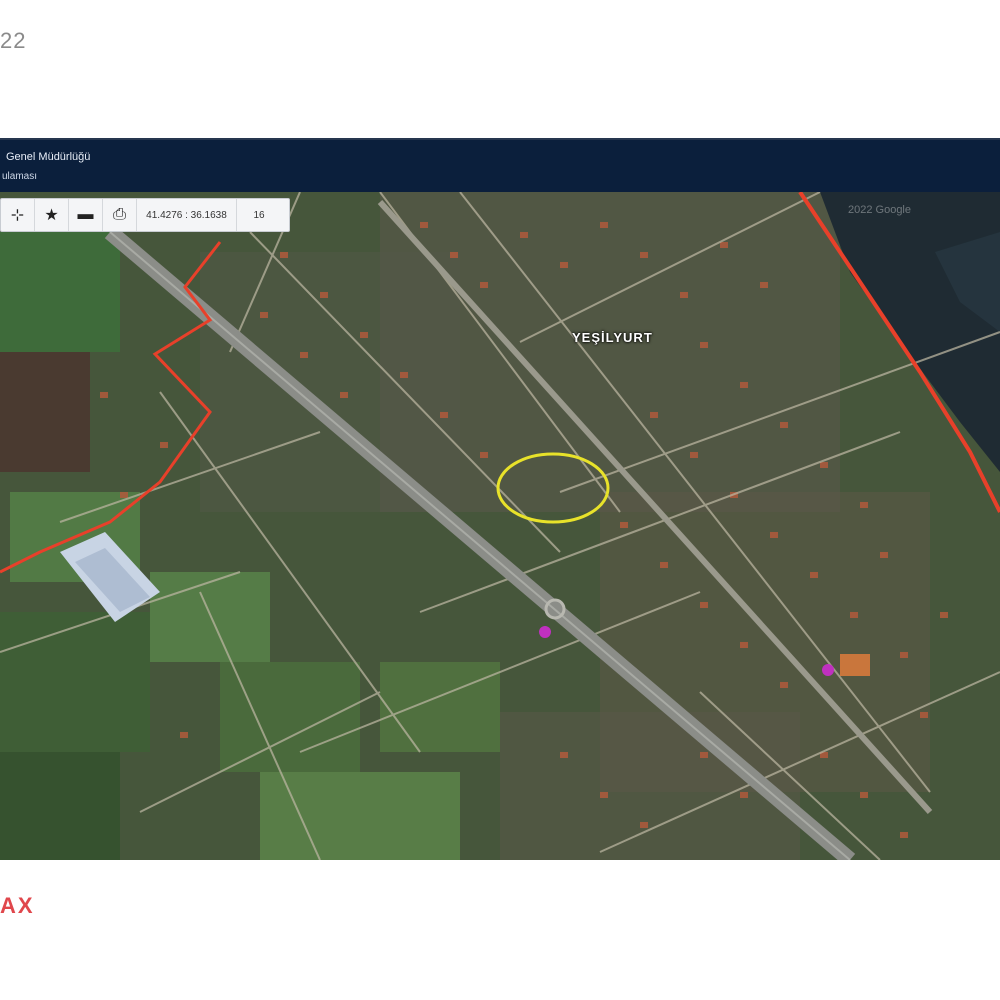 This screenshot has width=1000, height=1000. I want to click on pan-icon: ⊹, so click(17, 215).